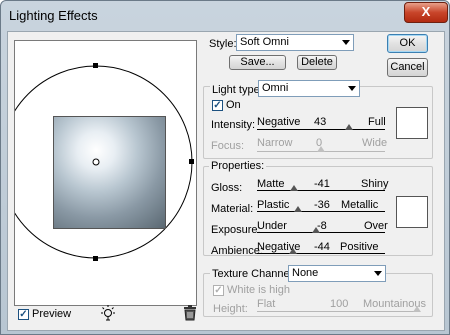  I want to click on texture-channel-dropdown: None, so click(337, 273).